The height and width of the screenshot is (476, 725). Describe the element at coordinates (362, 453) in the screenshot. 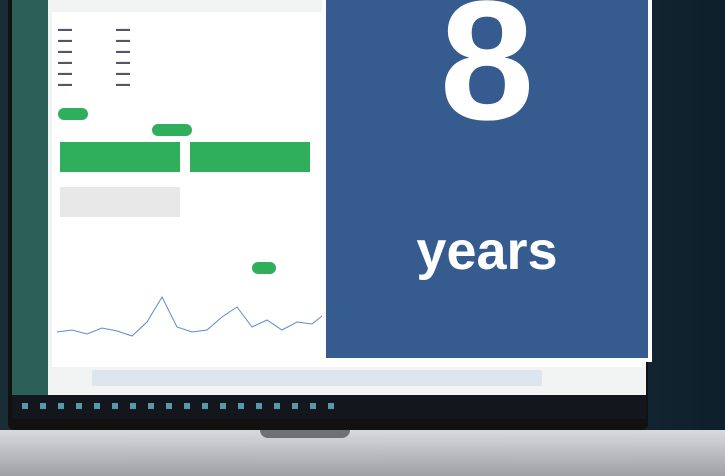

I see `laptop-base` at that location.